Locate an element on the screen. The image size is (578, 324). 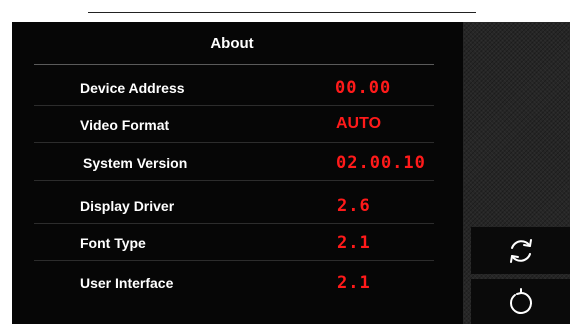
restore-button is located at coordinates (520, 301).